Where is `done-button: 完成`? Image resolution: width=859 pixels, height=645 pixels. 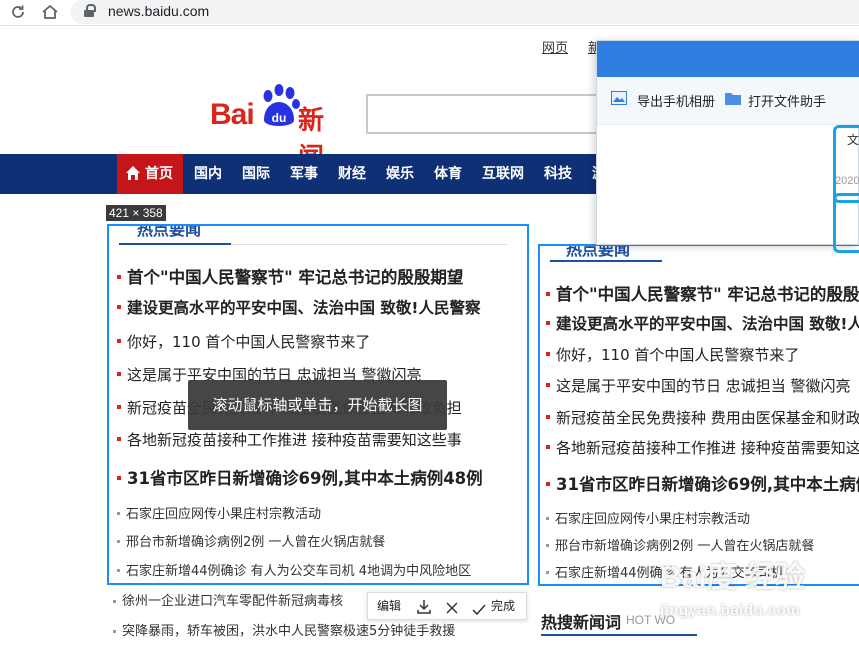
done-button: 完成 is located at coordinates (503, 606).